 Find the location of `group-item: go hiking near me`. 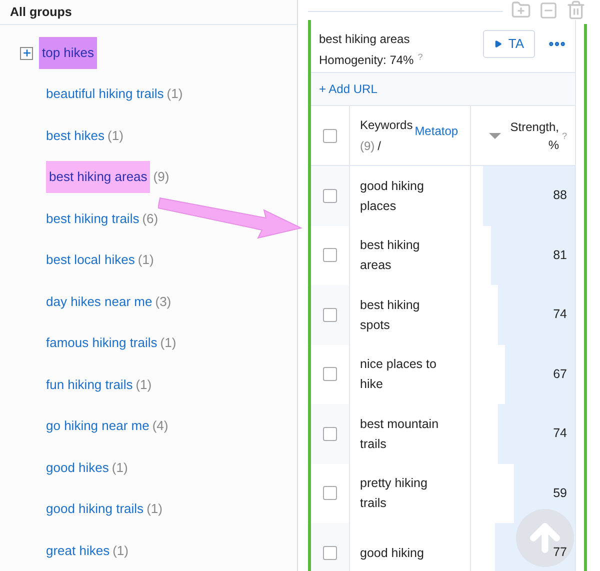

group-item: go hiking near me is located at coordinates (98, 426).